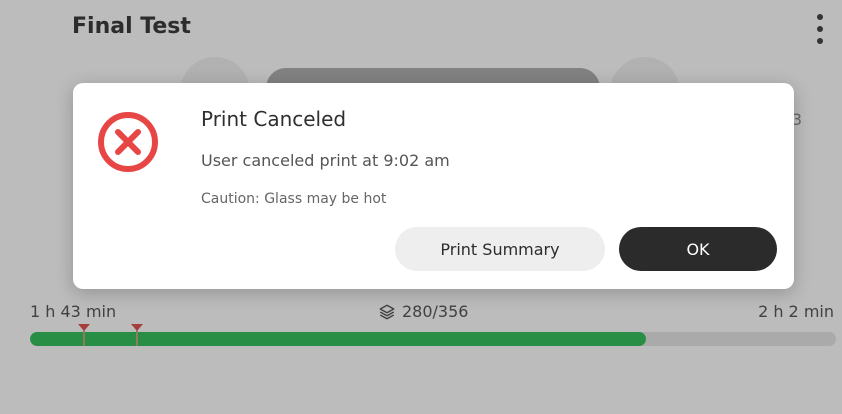 The image size is (842, 414). Describe the element at coordinates (274, 119) in the screenshot. I see `dialog-title: Print Canceled` at that location.